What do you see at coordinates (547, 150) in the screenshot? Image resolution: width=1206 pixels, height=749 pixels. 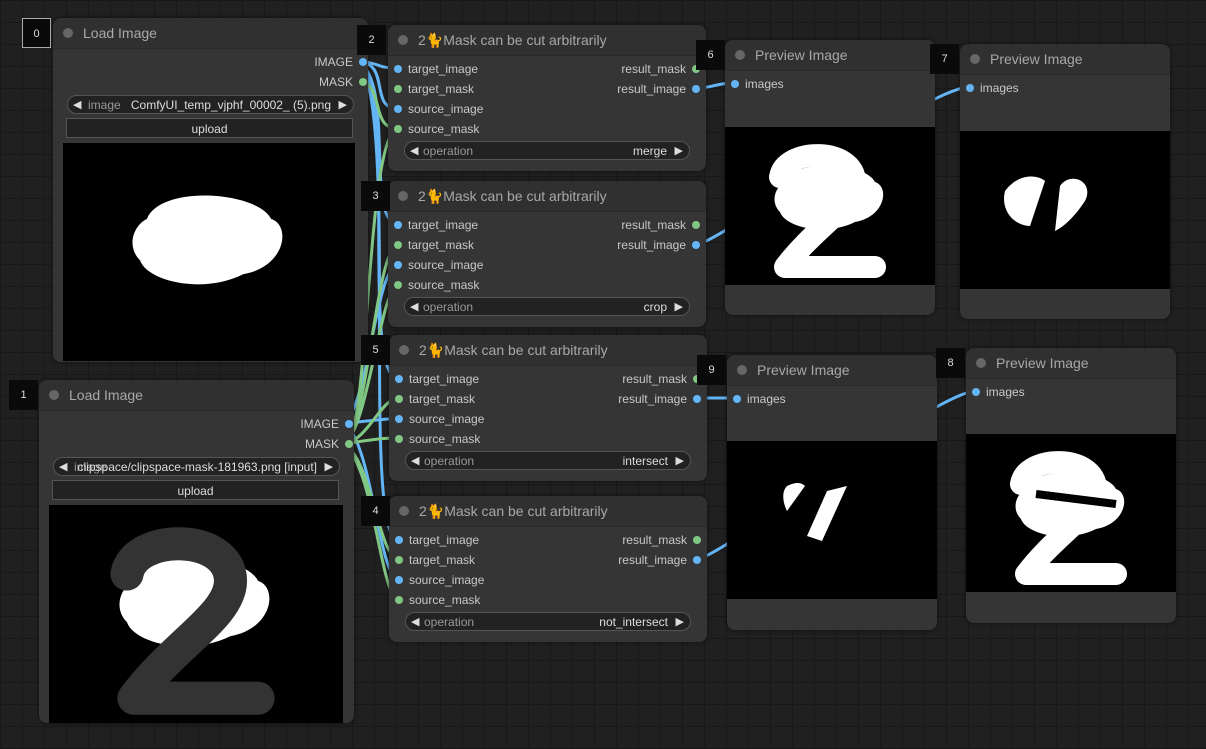 I see `operation-select-widget: ◀ operation merge ▶` at bounding box center [547, 150].